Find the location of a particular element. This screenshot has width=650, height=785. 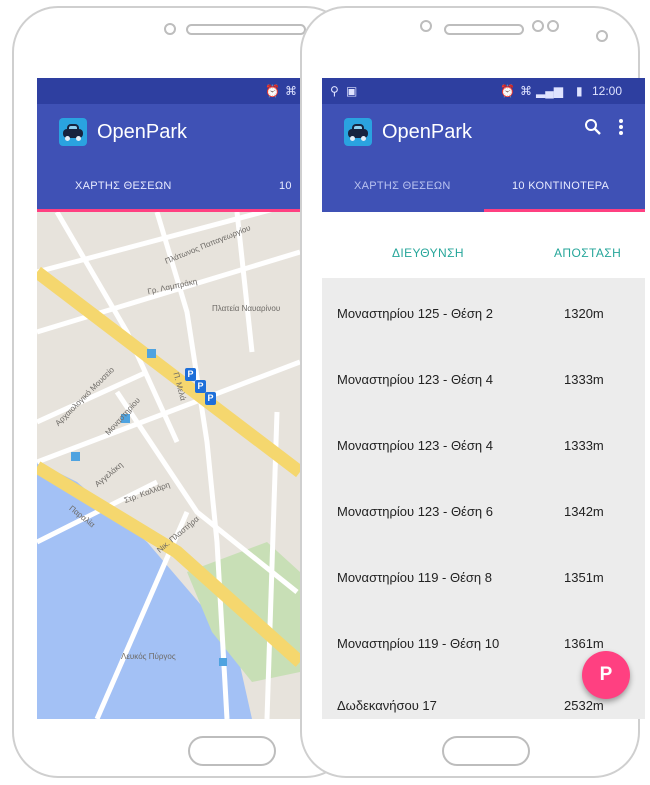

address-text: Μοναστηρίου 119 - Θέση 8 is located at coordinates (414, 577).